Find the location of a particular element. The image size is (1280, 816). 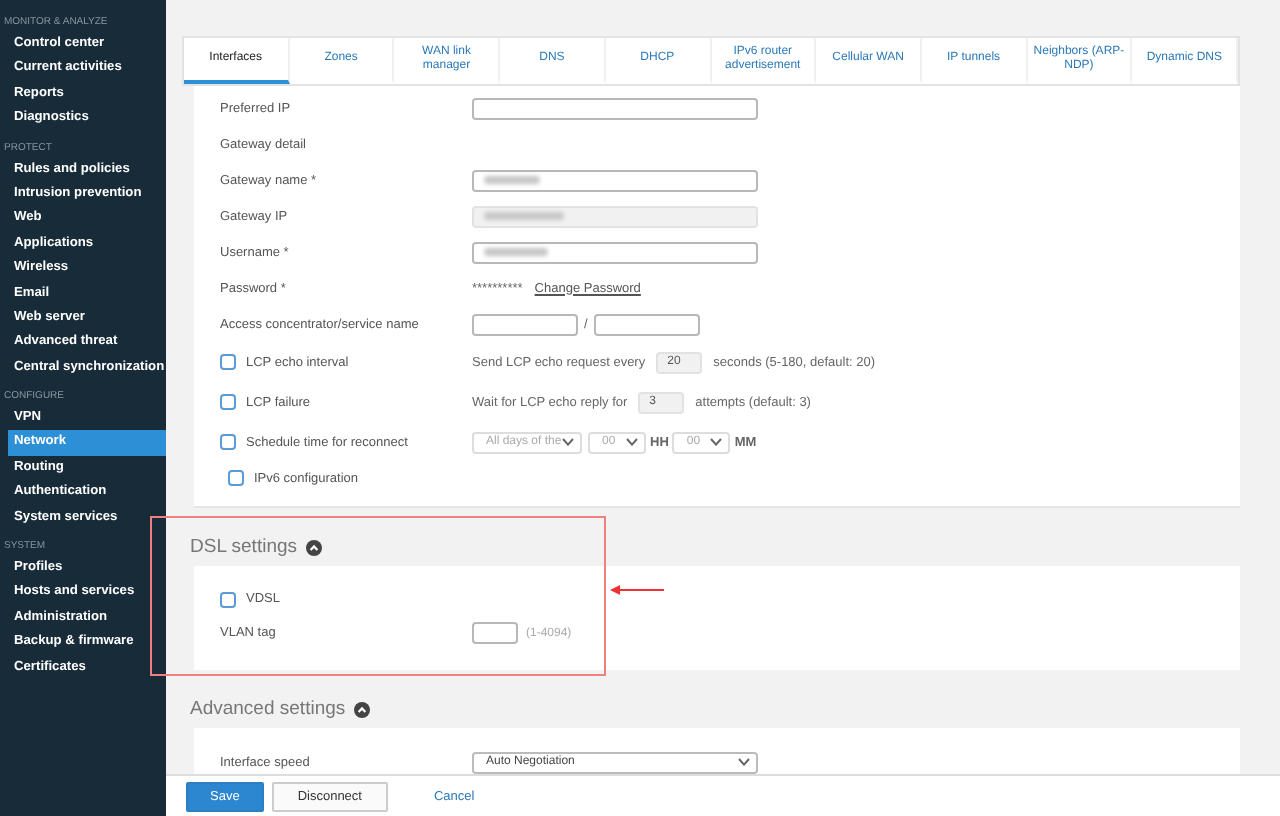

section-title: Advanced settings is located at coordinates (268, 709).